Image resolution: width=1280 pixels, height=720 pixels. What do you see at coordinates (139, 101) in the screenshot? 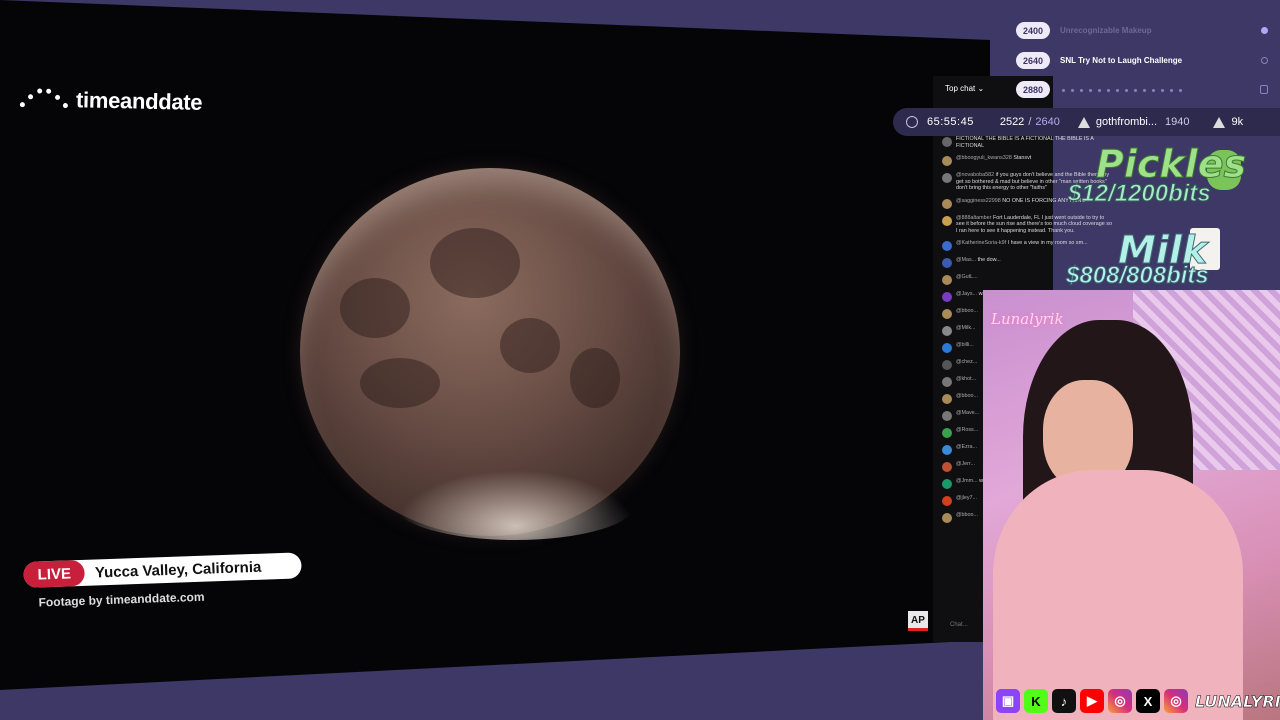
I see `brand-name: timeanddate` at bounding box center [139, 101].